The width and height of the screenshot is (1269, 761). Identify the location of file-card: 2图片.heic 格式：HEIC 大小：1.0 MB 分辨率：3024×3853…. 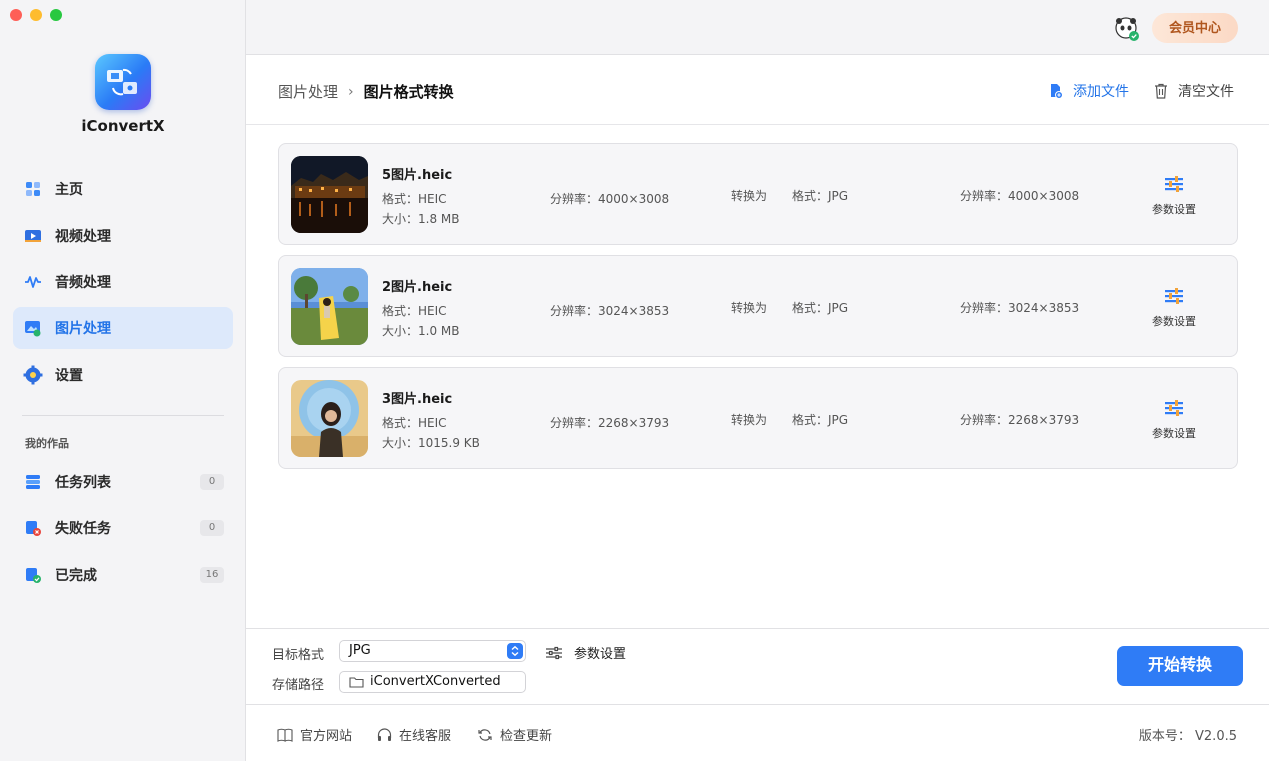
(758, 306).